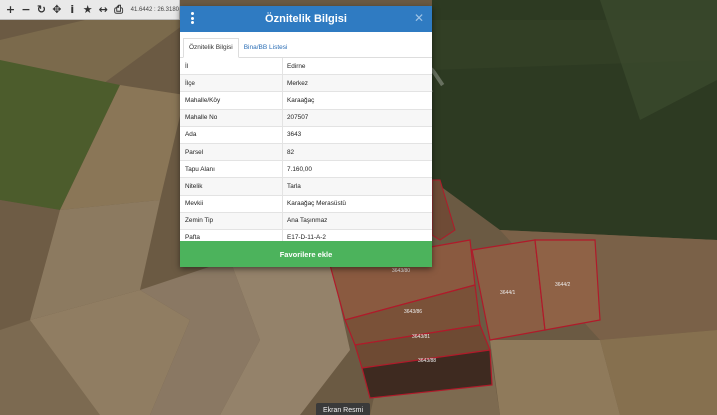 The image size is (717, 415). I want to click on map-toolbar: + − ↻ ✥ i ★ ↔ ⎙ 41.6442 : 26.3180, so click(90, 10).